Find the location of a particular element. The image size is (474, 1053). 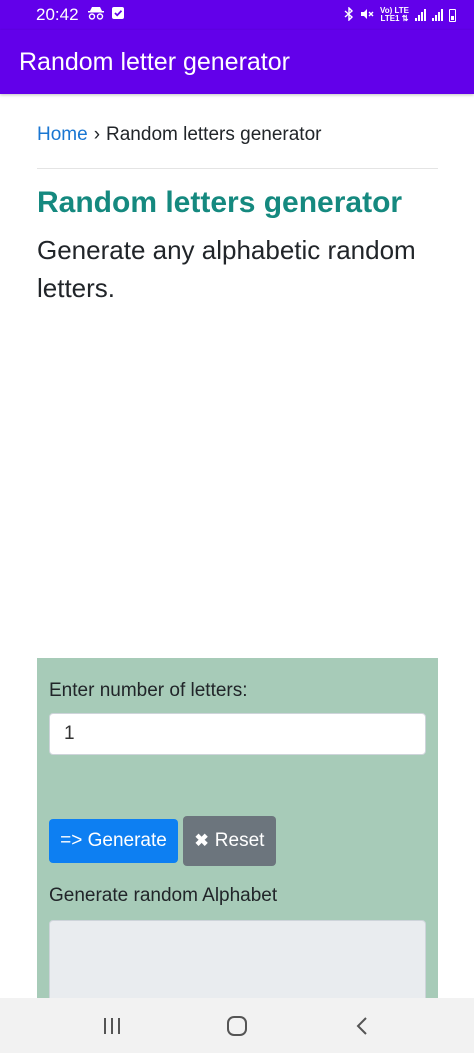

bluetooth-icon is located at coordinates (349, 14).